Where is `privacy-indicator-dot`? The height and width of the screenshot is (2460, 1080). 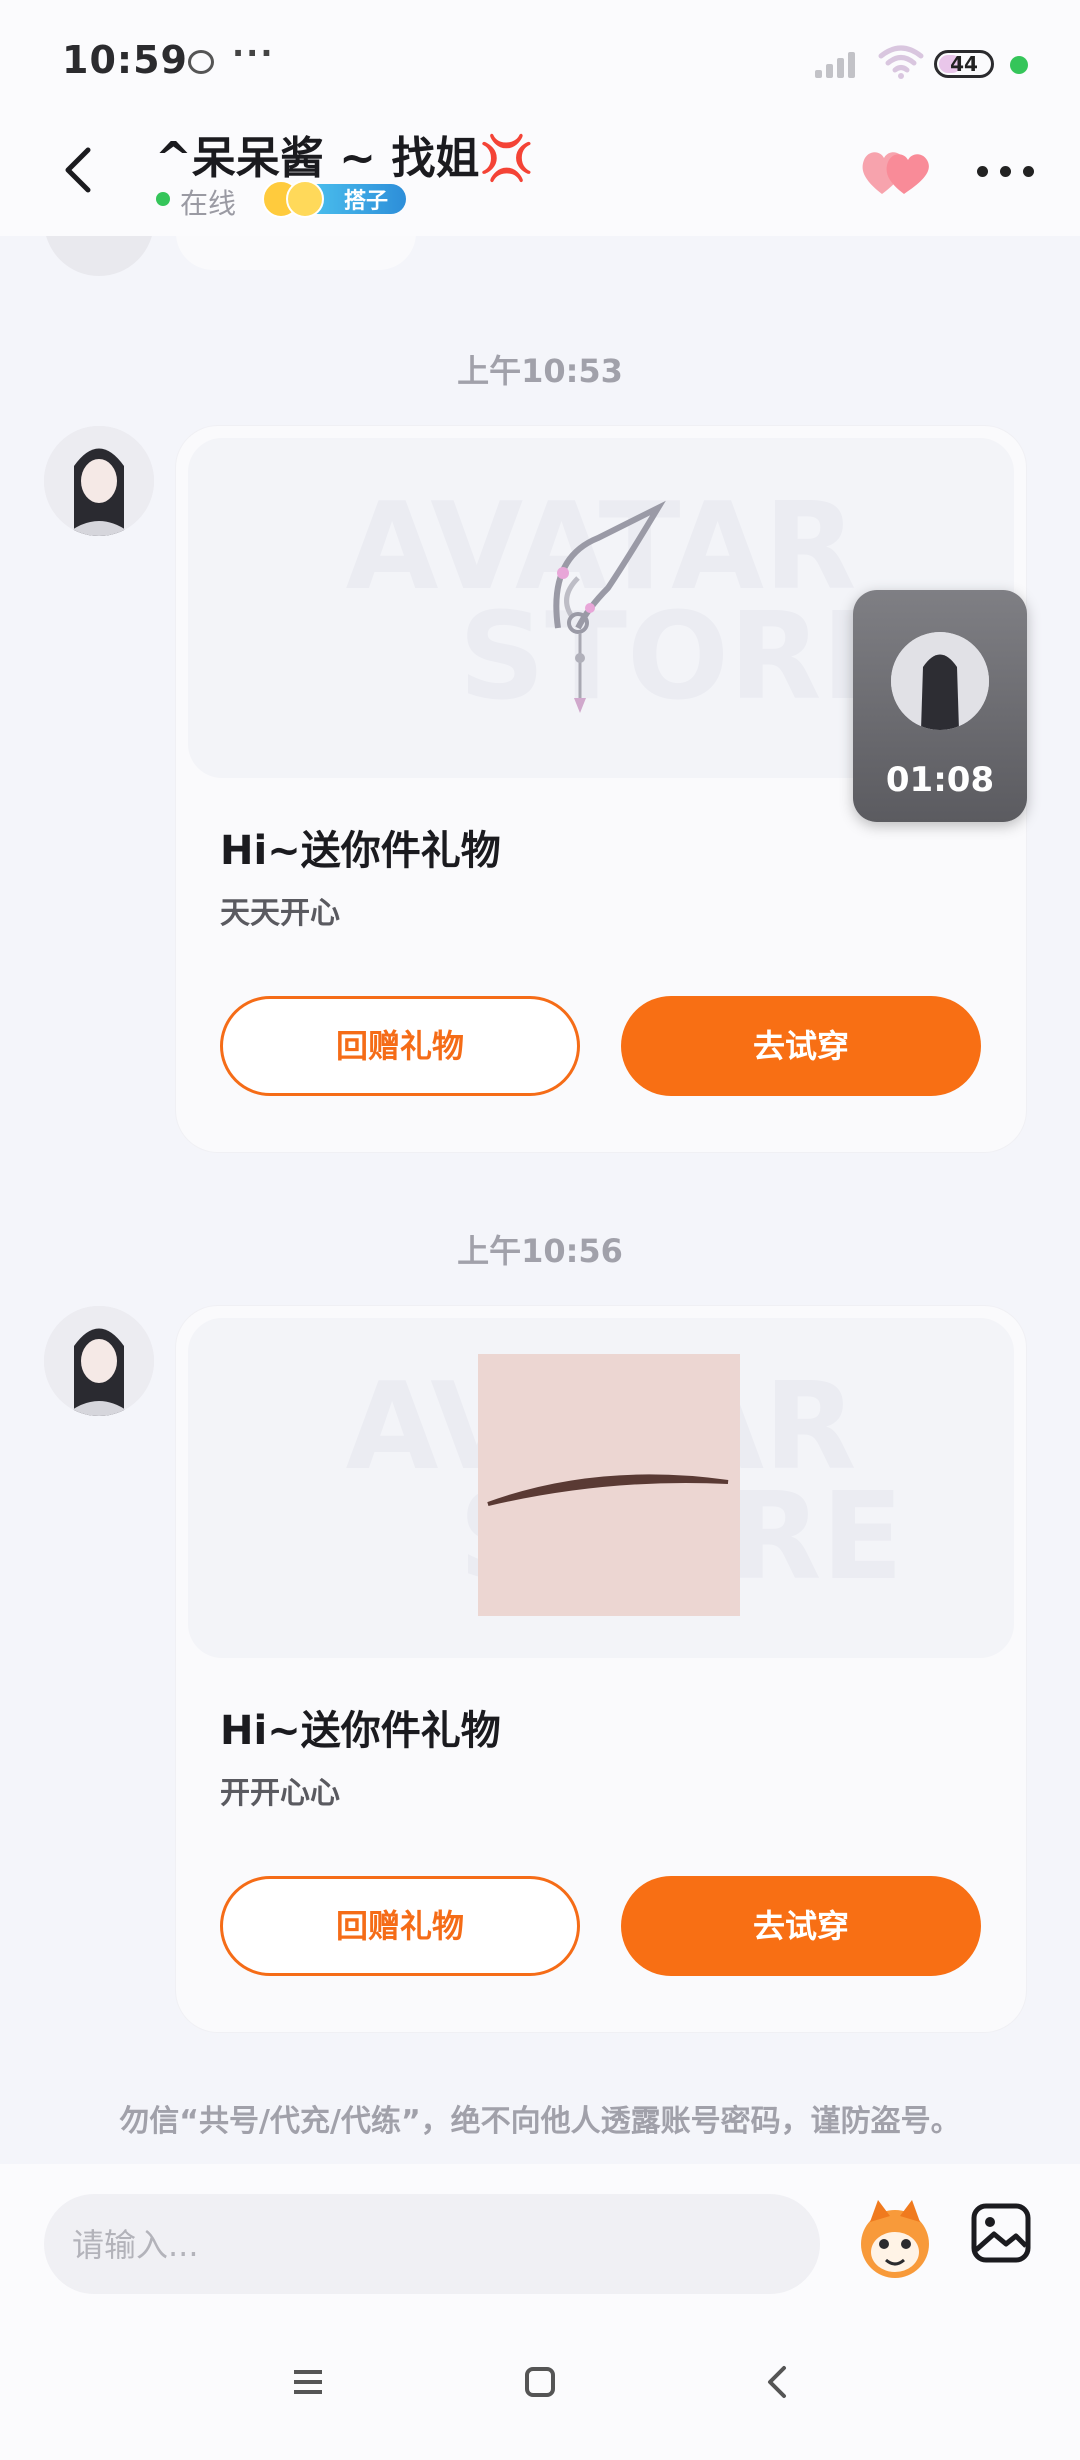 privacy-indicator-dot is located at coordinates (1019, 65).